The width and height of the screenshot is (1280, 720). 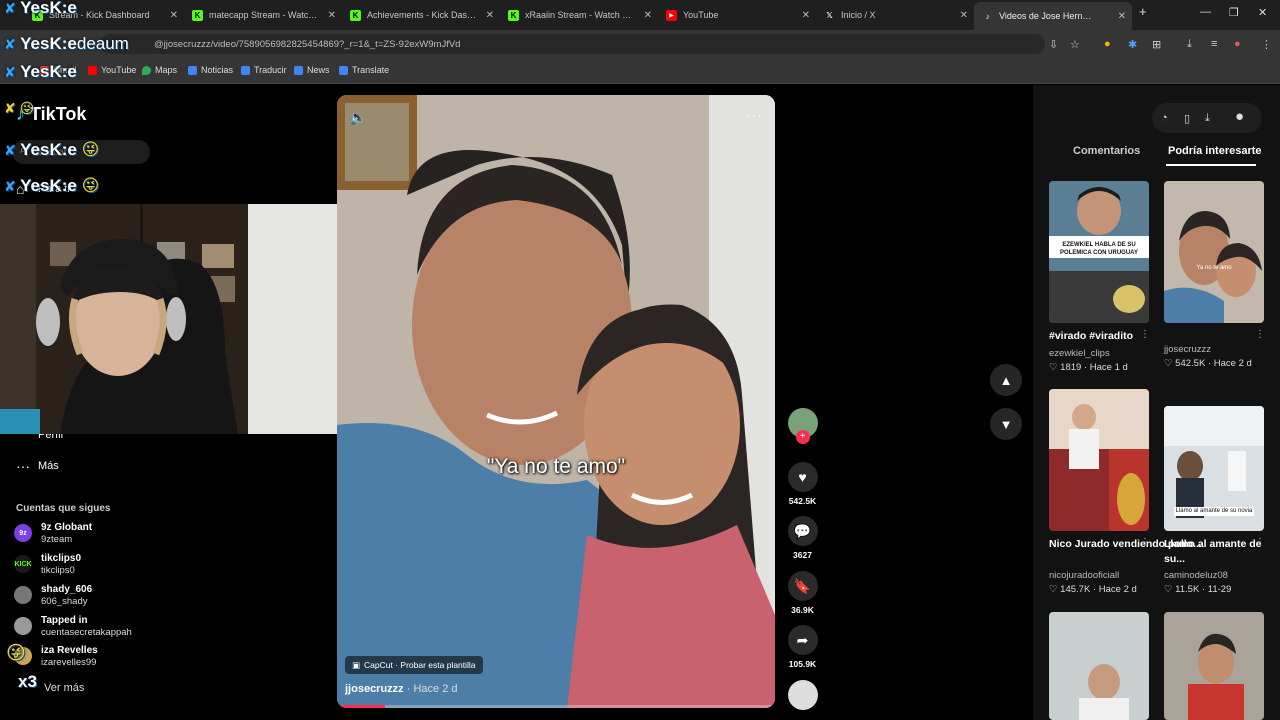 I want to click on see-more-link: Ver más, so click(x=64, y=688).